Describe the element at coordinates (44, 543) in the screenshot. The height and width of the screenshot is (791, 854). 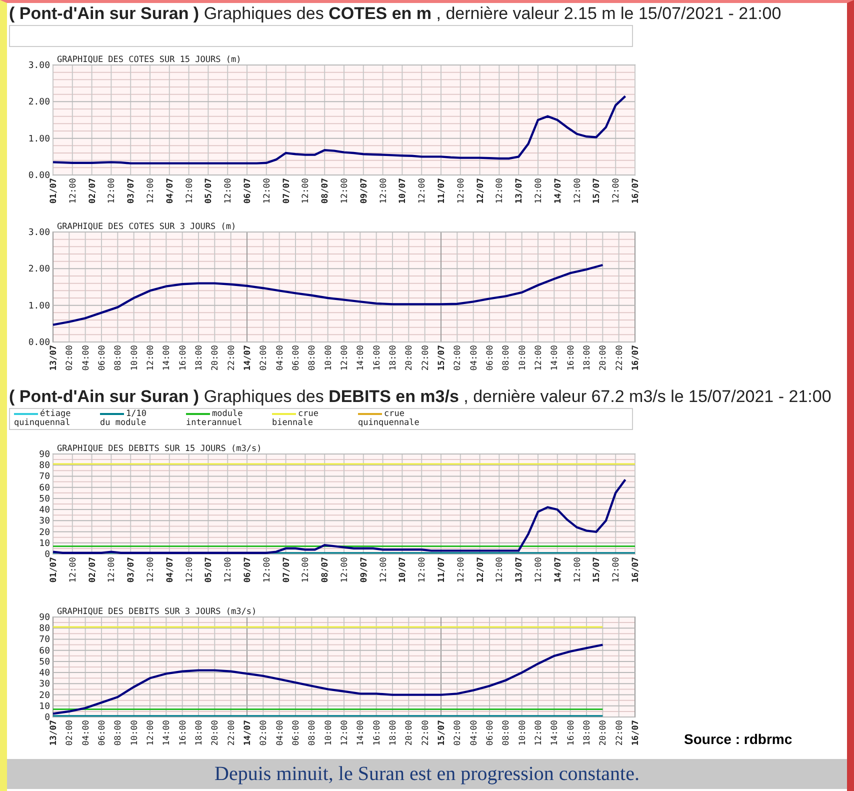
I see `y-tick-label: 10` at that location.